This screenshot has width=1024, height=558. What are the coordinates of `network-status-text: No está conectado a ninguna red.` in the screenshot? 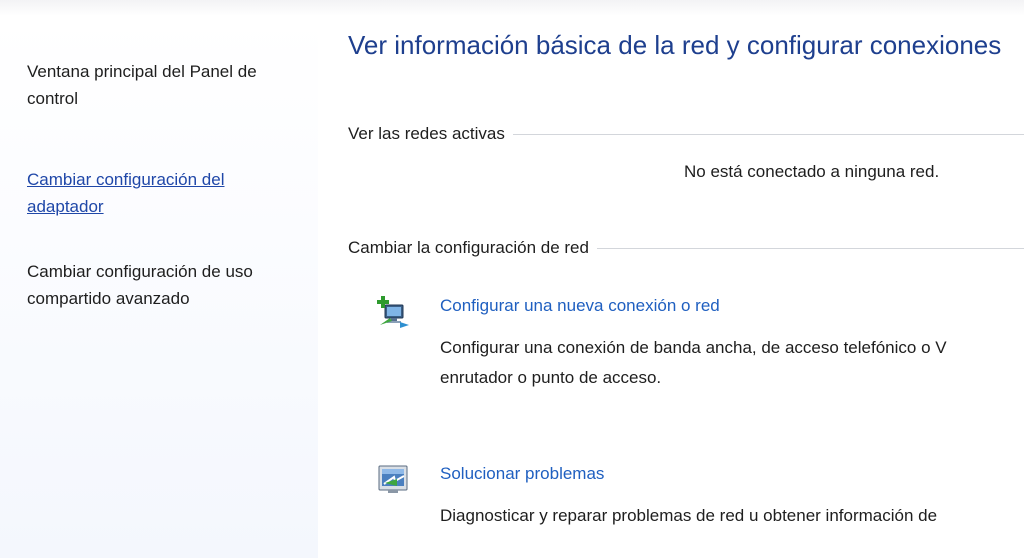 It's located at (812, 171).